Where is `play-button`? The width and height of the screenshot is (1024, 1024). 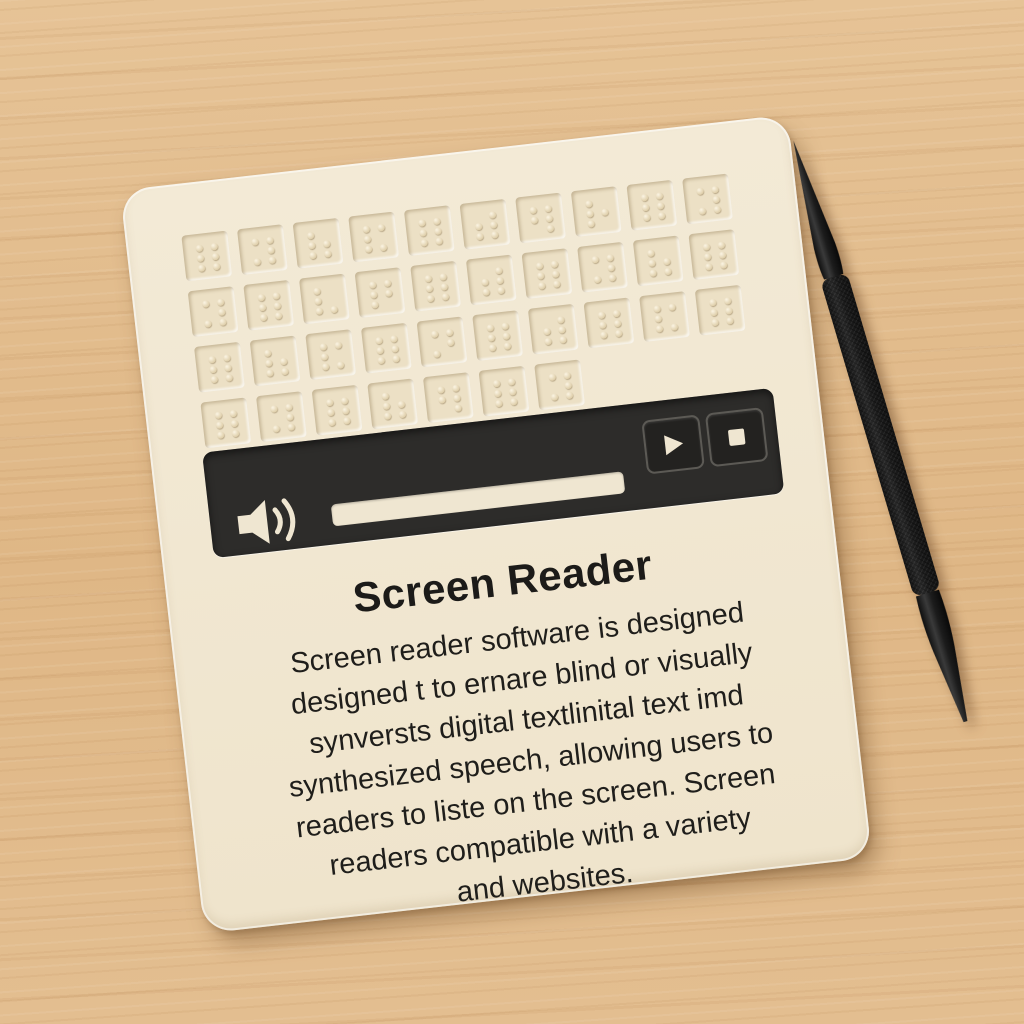
play-button is located at coordinates (673, 444).